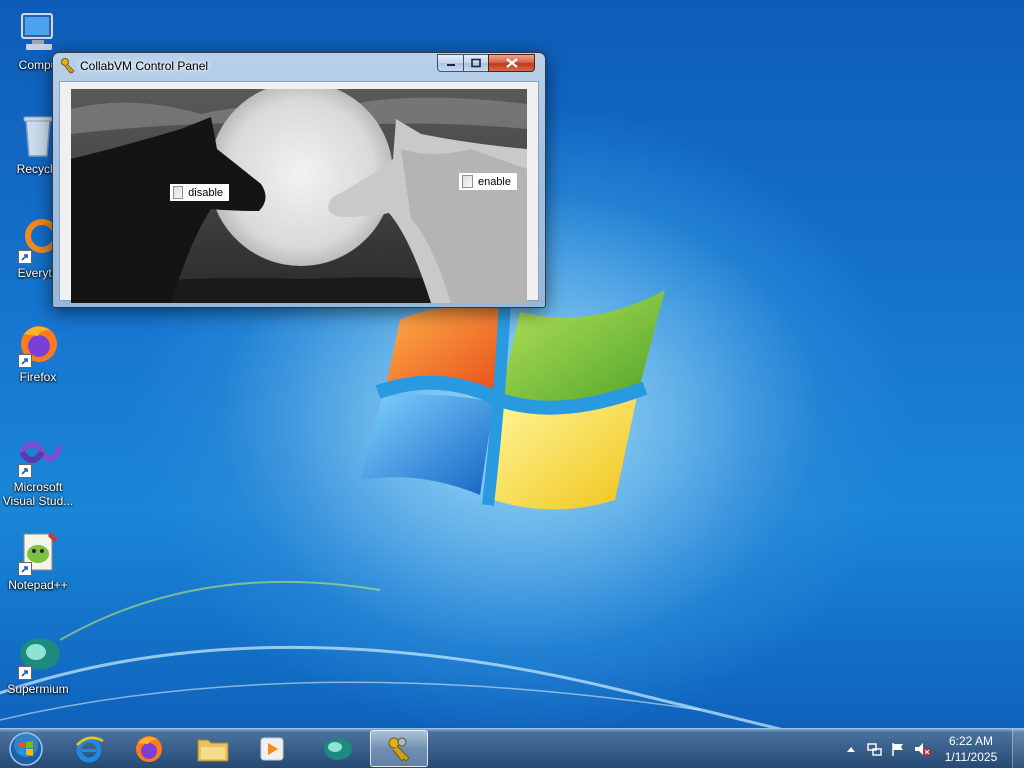 The height and width of the screenshot is (768, 1024). What do you see at coordinates (971, 741) in the screenshot?
I see `clock-time: 6:22 AM` at bounding box center [971, 741].